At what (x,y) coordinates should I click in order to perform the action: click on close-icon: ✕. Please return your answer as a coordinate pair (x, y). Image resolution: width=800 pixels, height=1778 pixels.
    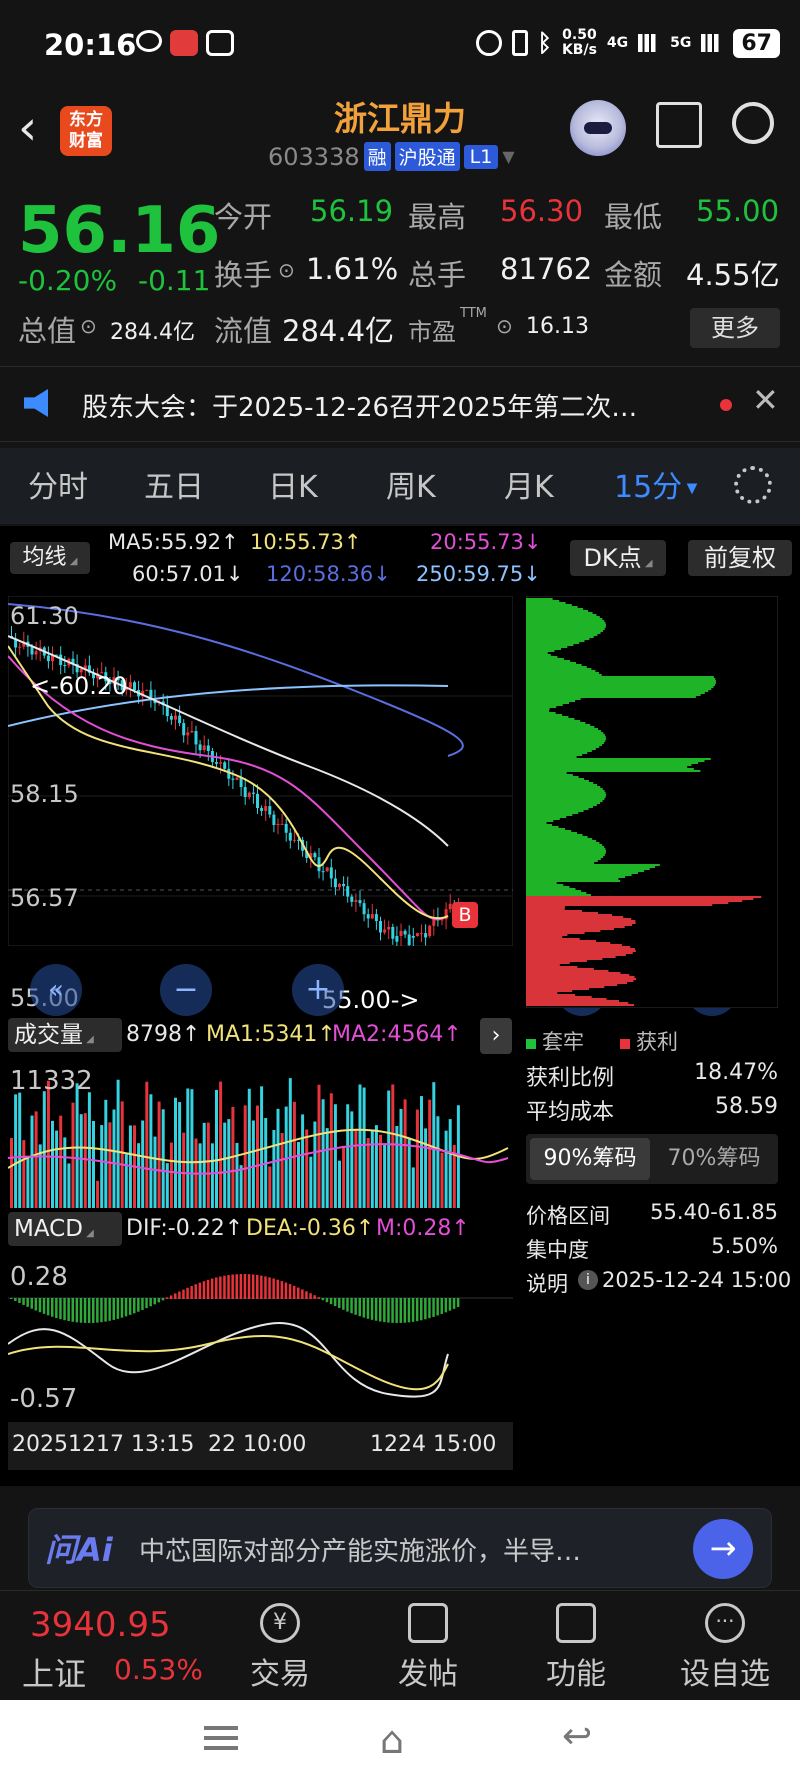
    Looking at the image, I should click on (765, 400).